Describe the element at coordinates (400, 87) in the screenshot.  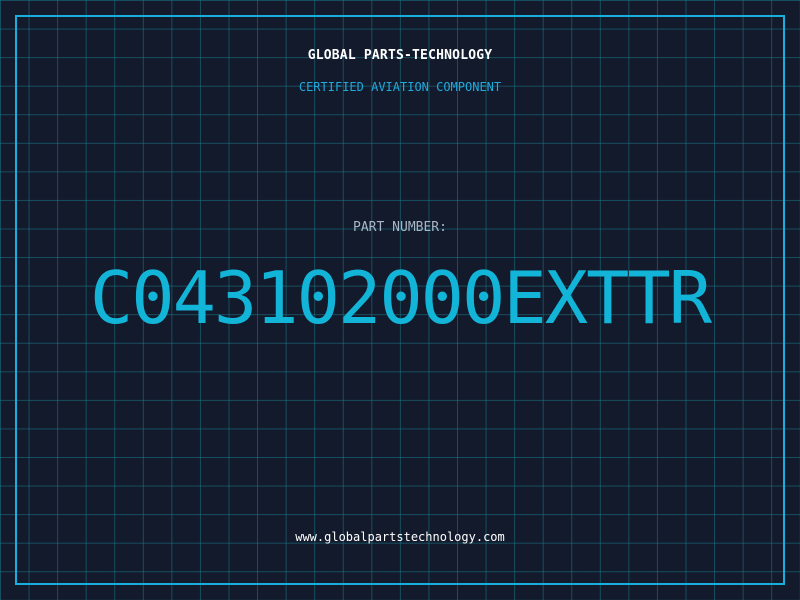
I see `certification-subtitle: CERTIFIED AVIATION COMPONENT` at that location.